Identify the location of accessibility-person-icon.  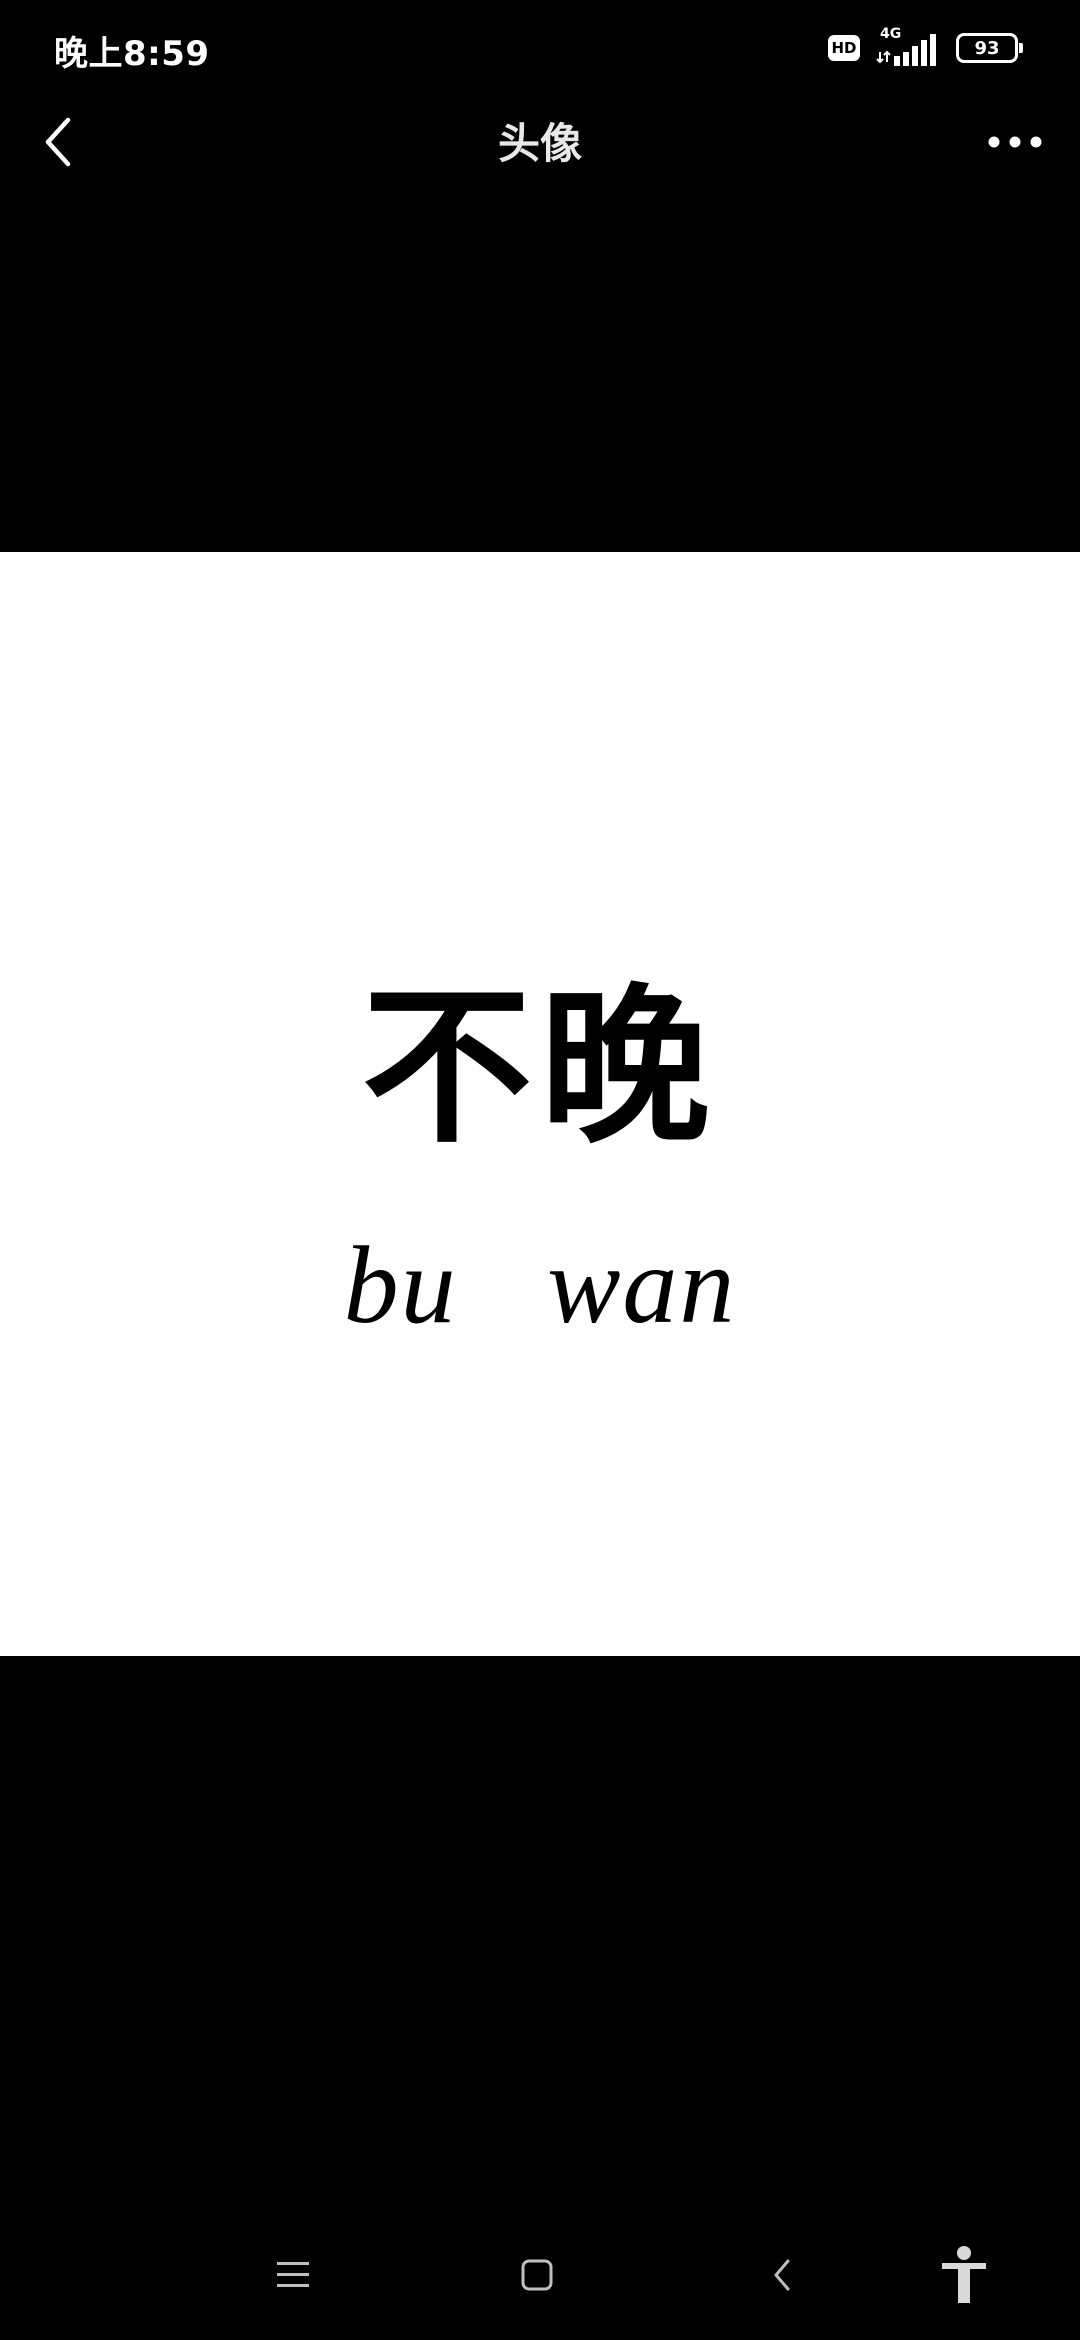
(964, 2274).